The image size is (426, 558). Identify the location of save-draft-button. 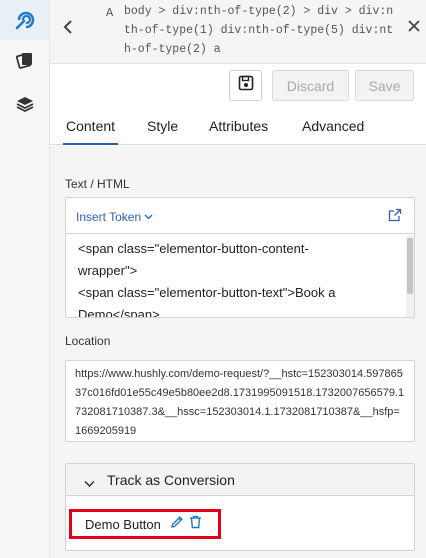
(245, 85).